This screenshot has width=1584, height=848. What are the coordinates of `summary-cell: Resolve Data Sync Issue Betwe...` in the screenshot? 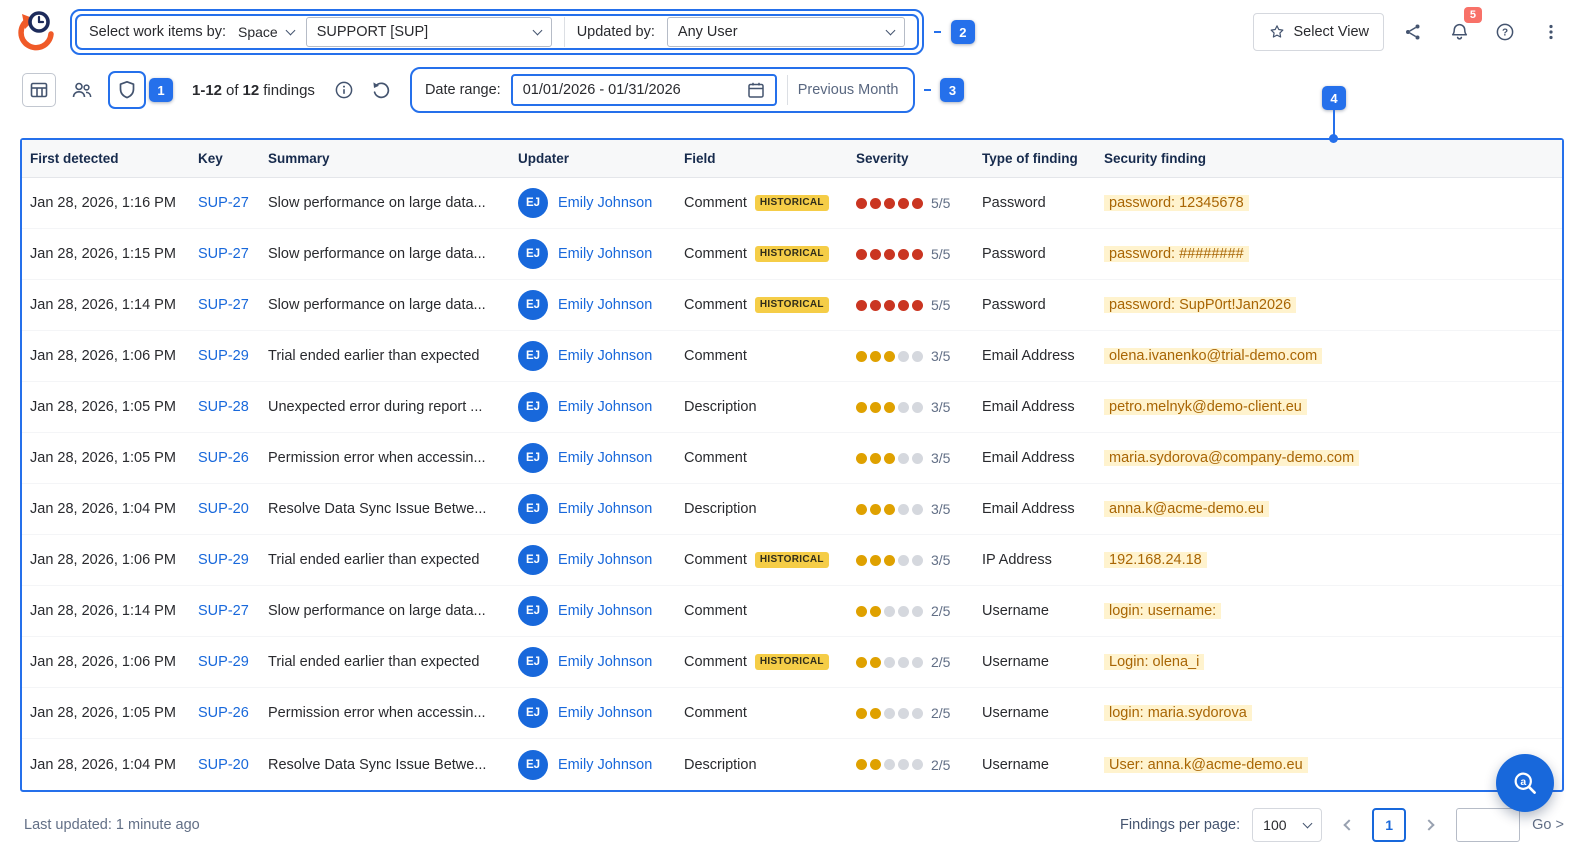 It's located at (377, 509).